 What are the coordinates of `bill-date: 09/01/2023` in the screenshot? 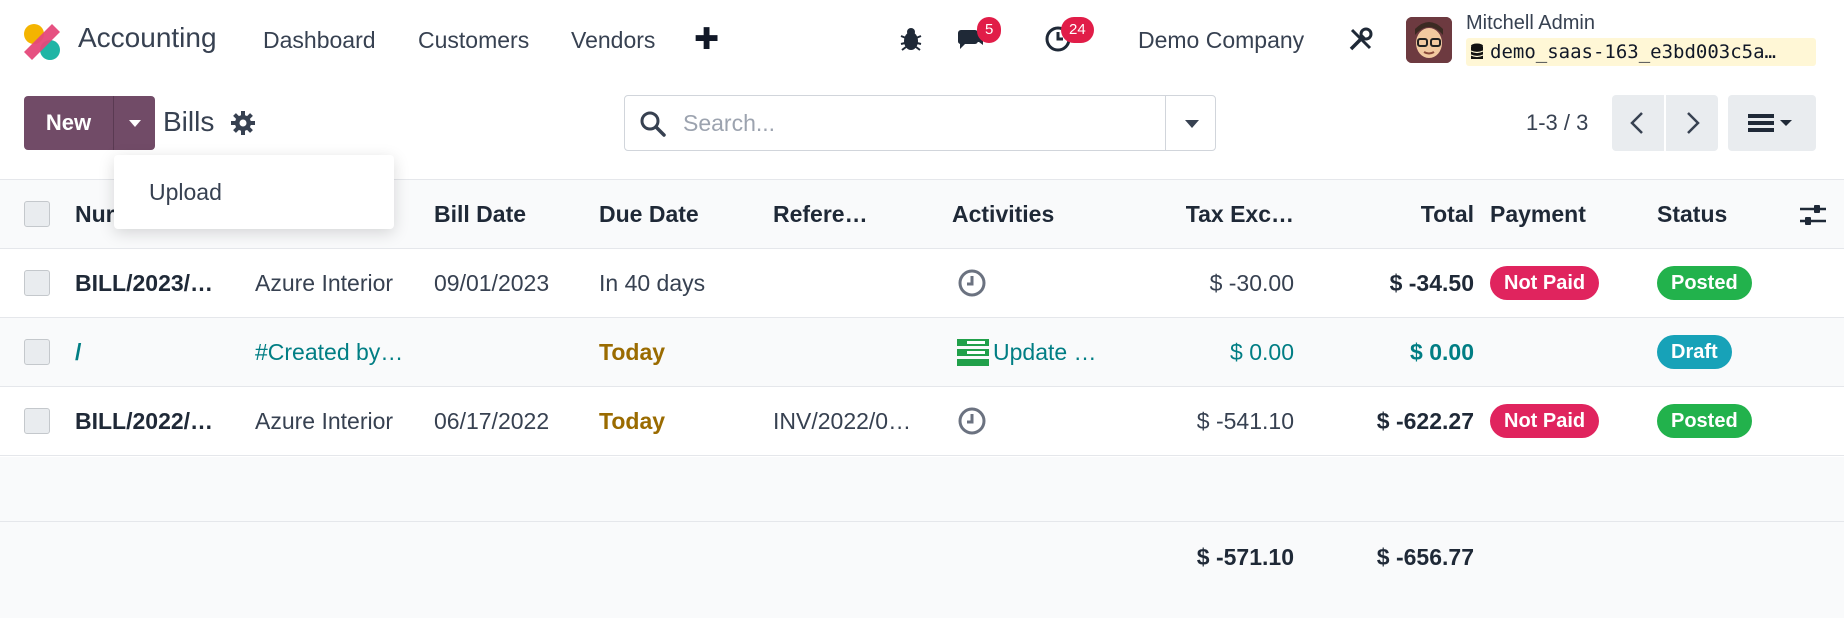 It's located at (492, 282).